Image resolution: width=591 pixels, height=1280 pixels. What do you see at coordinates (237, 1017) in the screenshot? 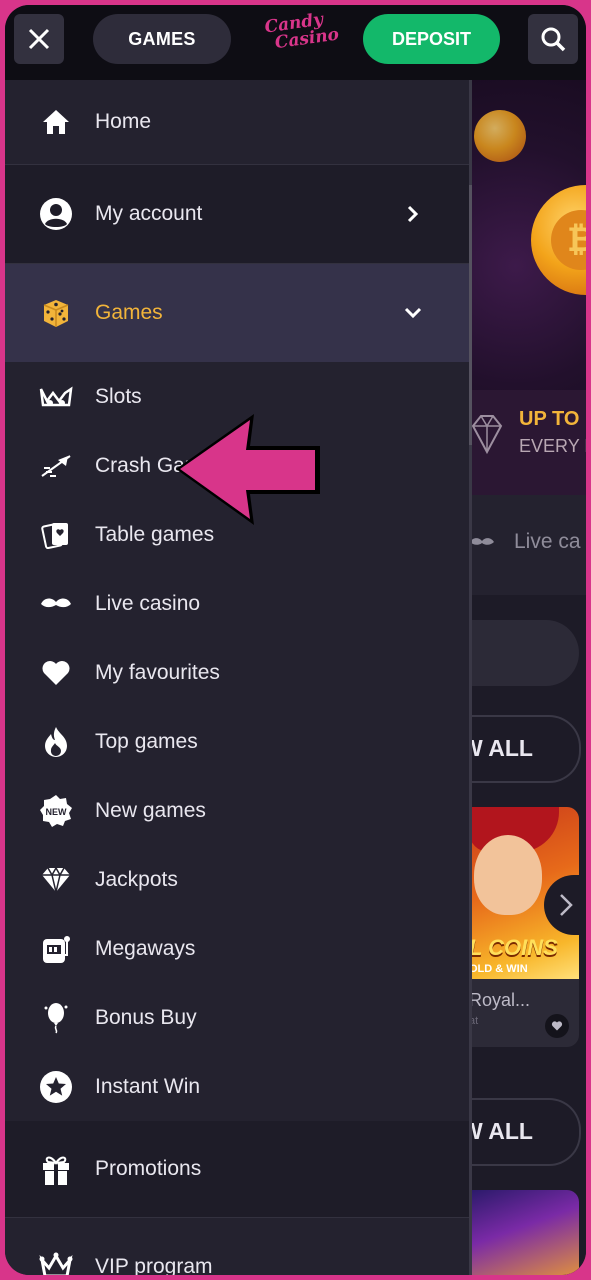
I see `menu-item-bonus-buy: Bonus Buy` at bounding box center [237, 1017].